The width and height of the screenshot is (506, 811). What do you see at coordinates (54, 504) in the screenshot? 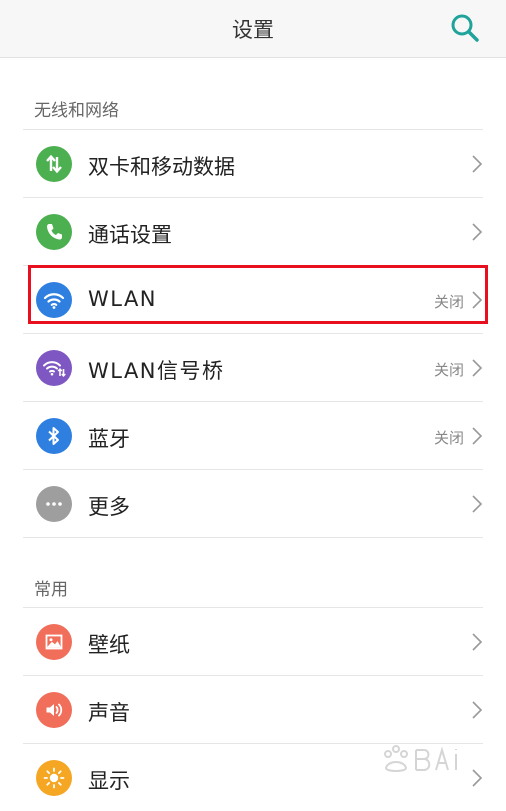
I see `more-icon` at bounding box center [54, 504].